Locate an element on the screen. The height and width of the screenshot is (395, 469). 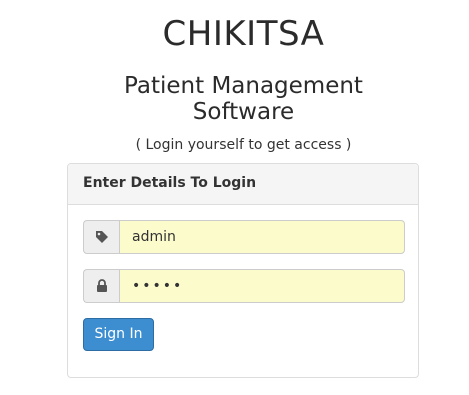
lock-icon is located at coordinates (101, 286).